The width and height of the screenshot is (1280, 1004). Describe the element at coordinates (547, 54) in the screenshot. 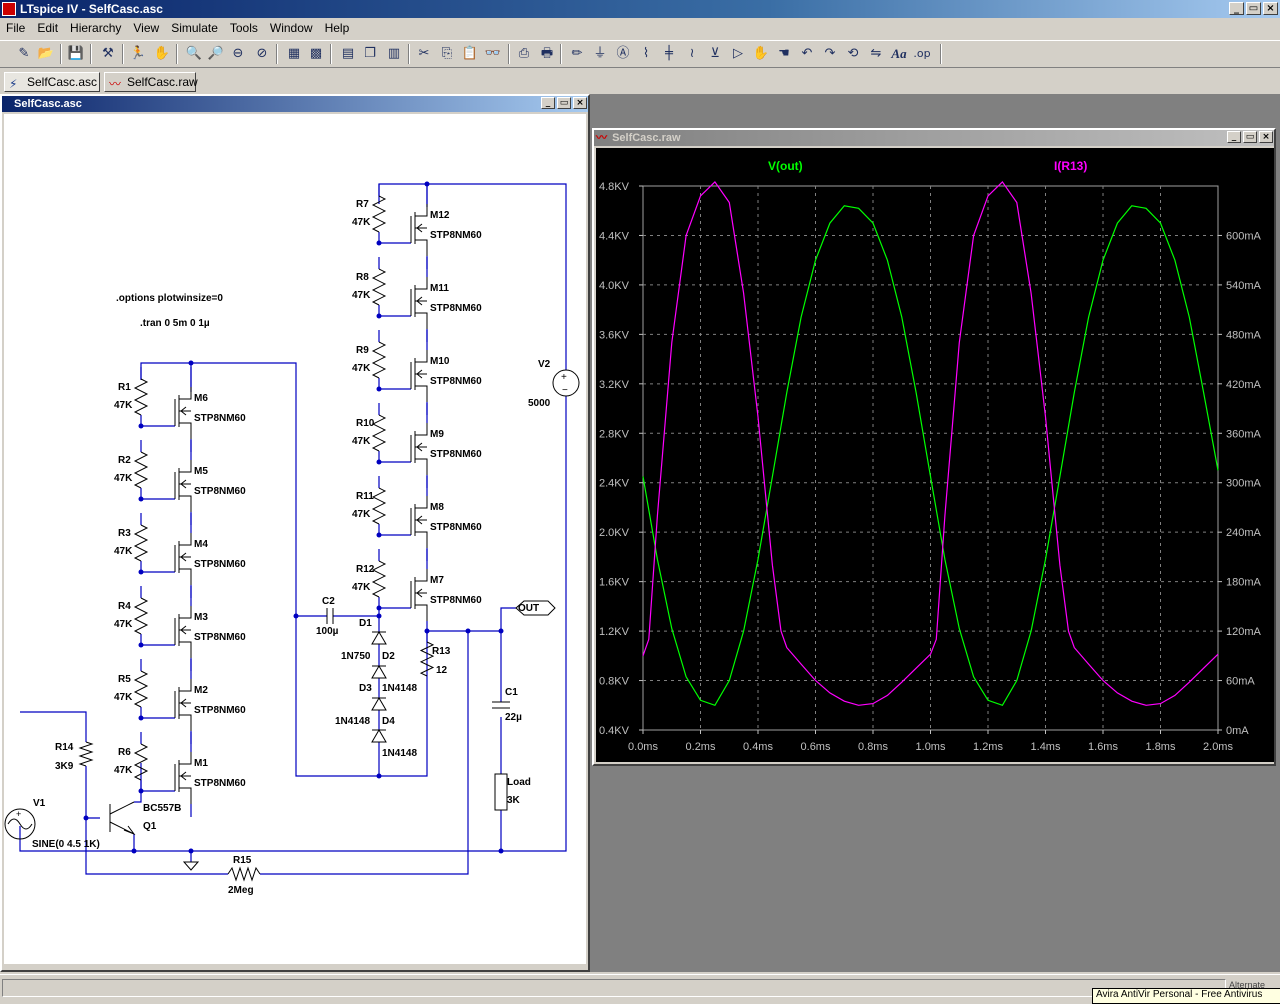

I see `print-icon: 🖶` at that location.